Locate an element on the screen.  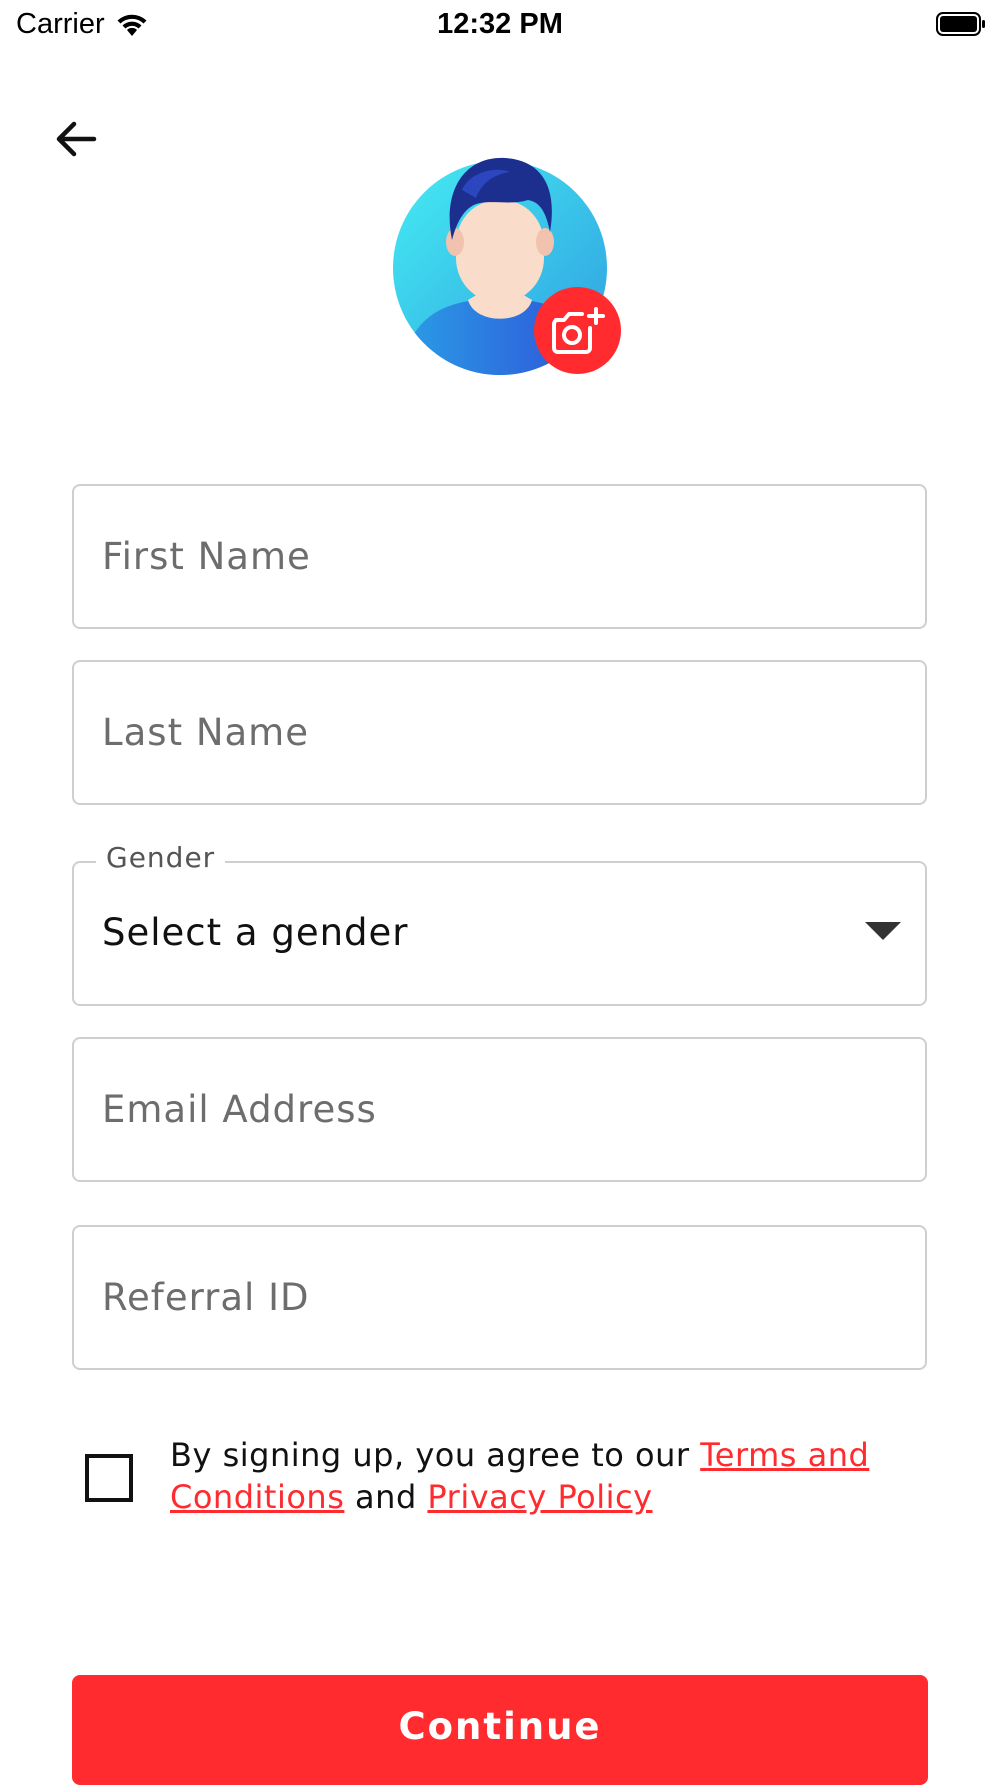
gender-label: Gender is located at coordinates (161, 857).